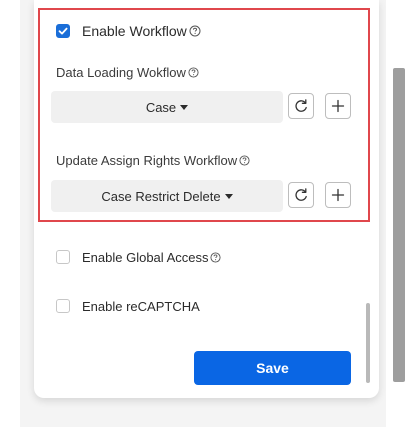  I want to click on enable-global-access-label: Enable Global Access, so click(145, 257).